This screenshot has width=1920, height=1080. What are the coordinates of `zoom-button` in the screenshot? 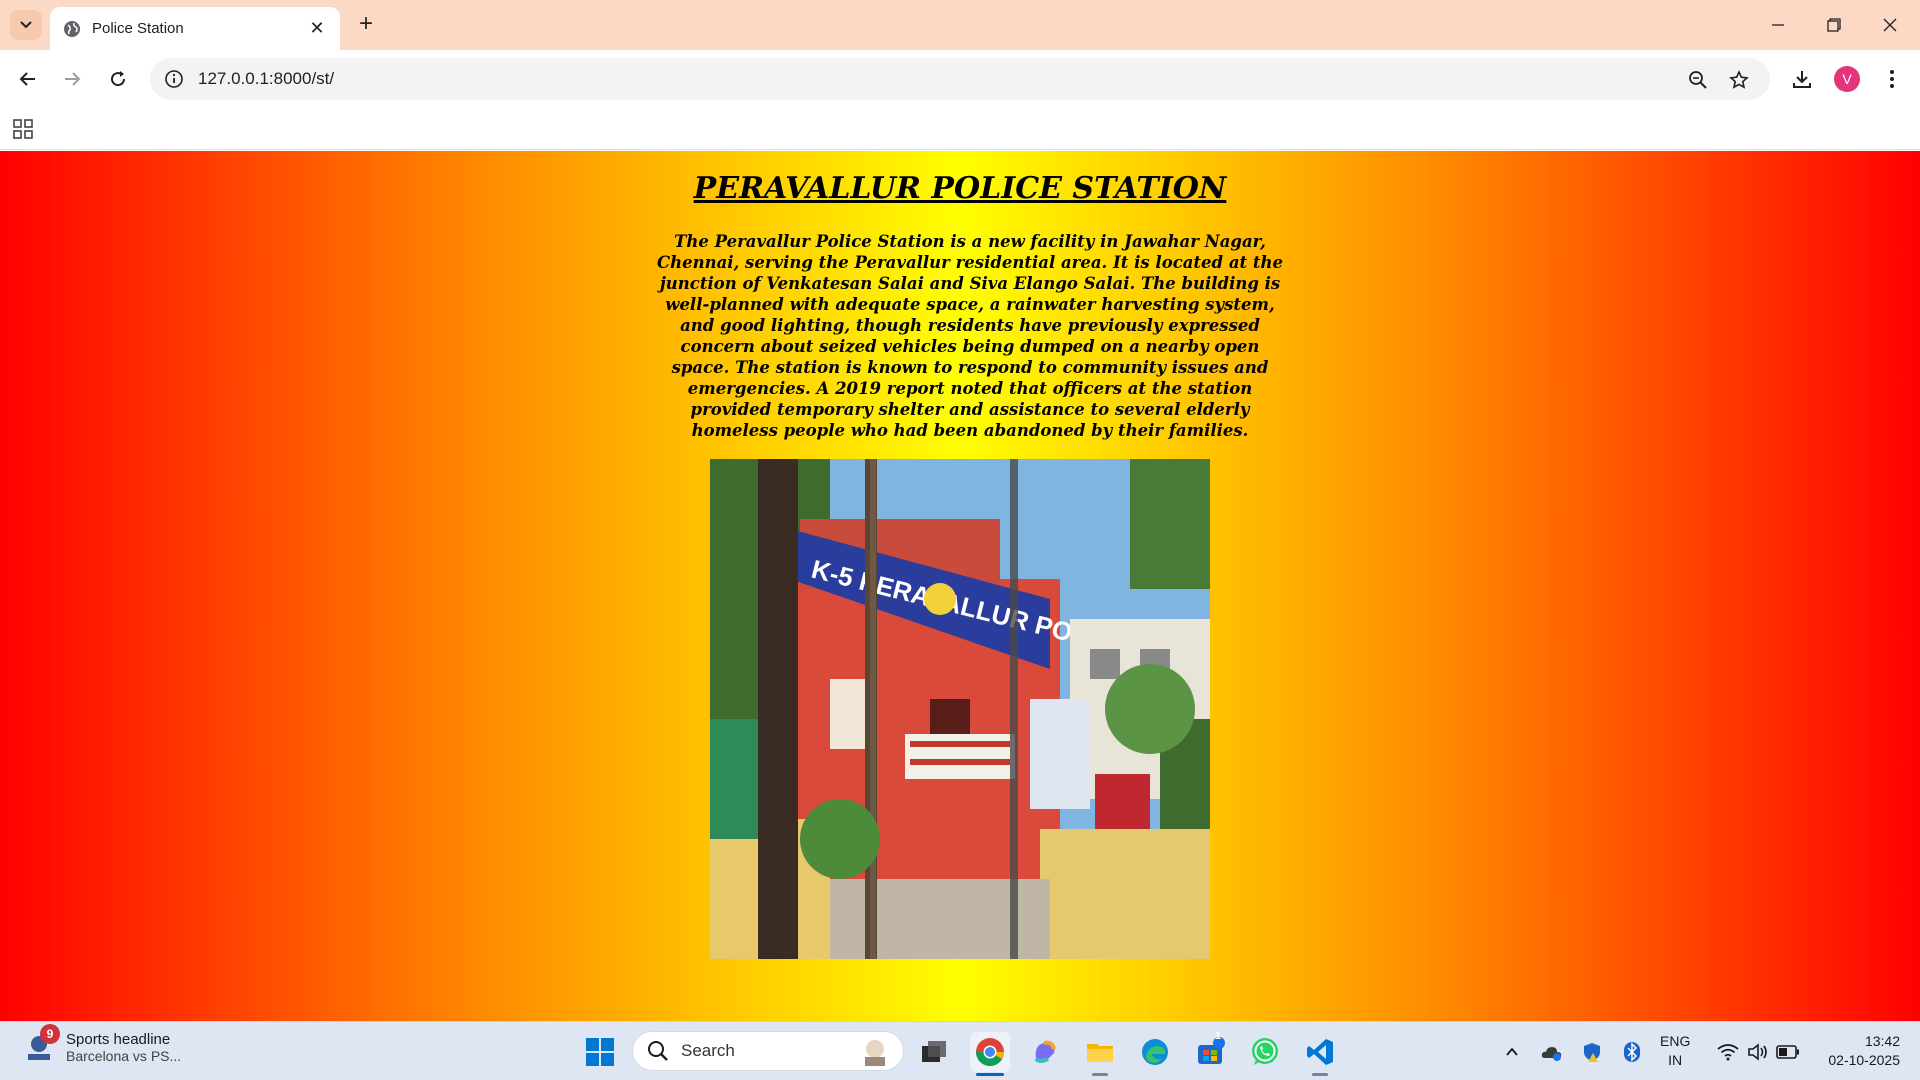 It's located at (1698, 80).